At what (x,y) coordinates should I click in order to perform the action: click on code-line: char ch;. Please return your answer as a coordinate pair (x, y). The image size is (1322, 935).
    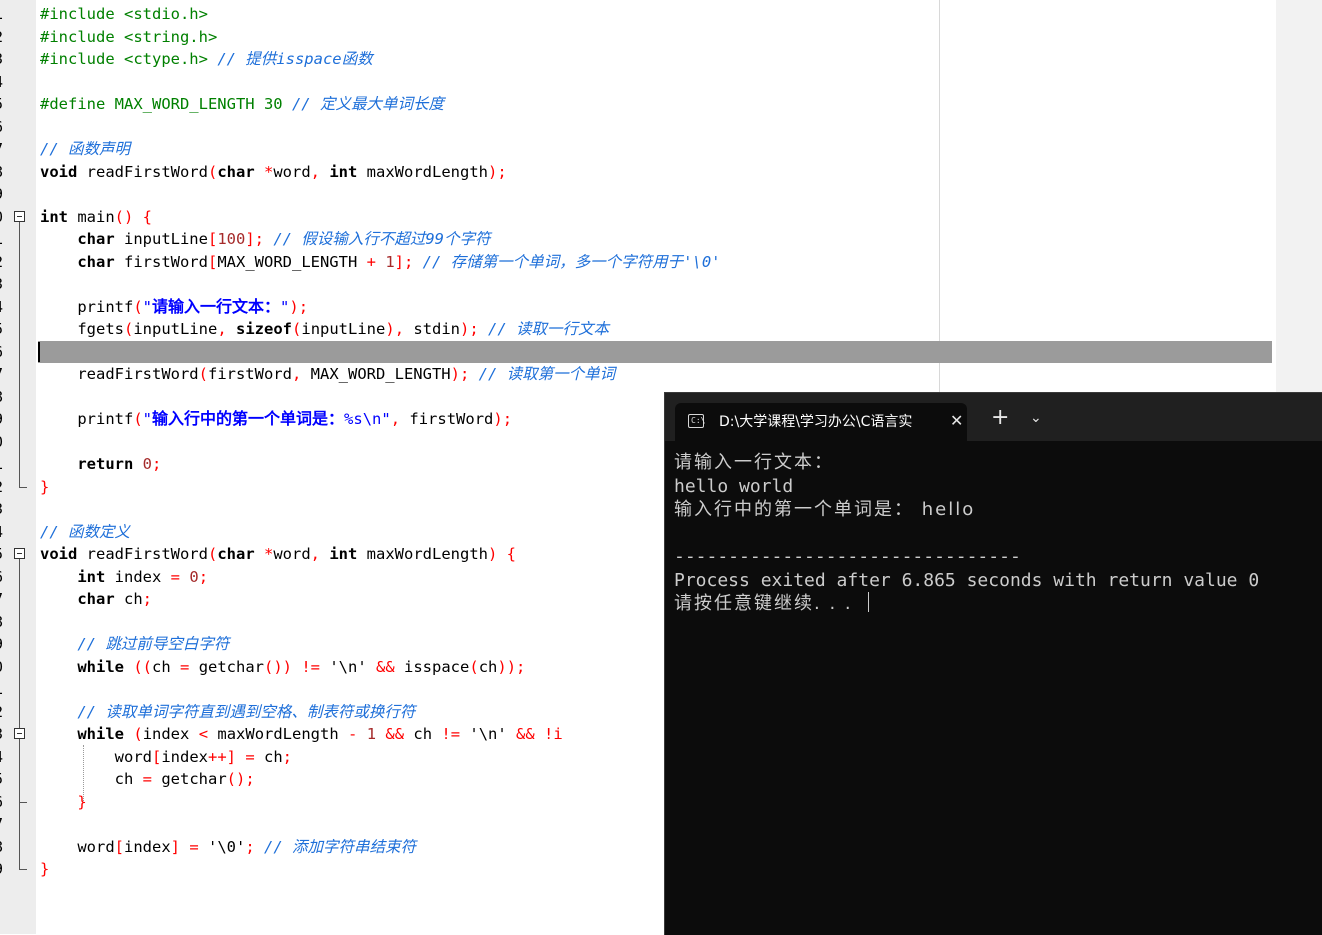
    Looking at the image, I should click on (96, 599).